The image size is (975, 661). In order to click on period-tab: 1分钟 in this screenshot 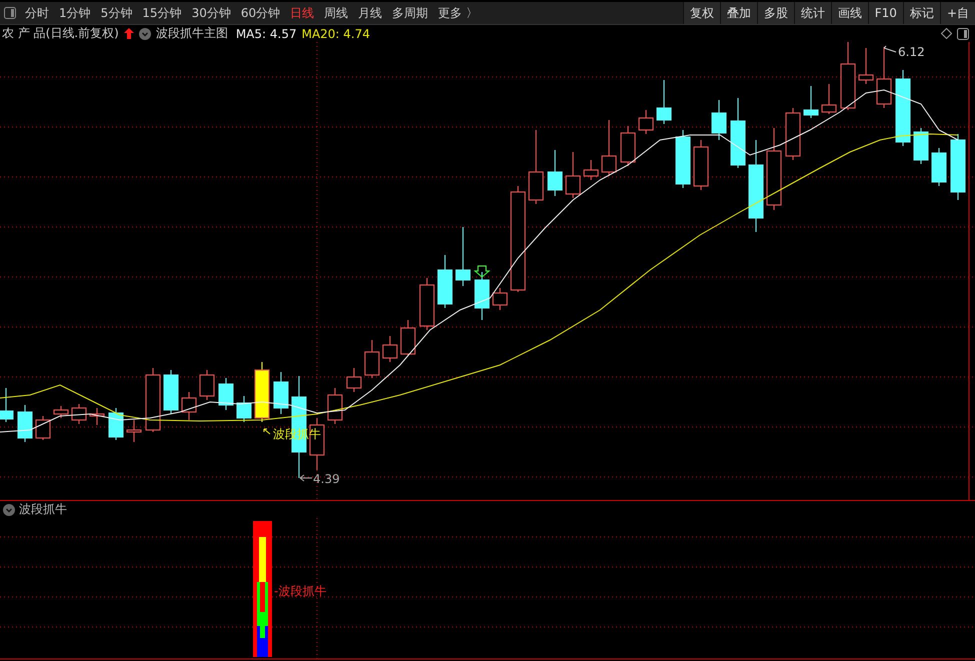, I will do `click(75, 13)`.